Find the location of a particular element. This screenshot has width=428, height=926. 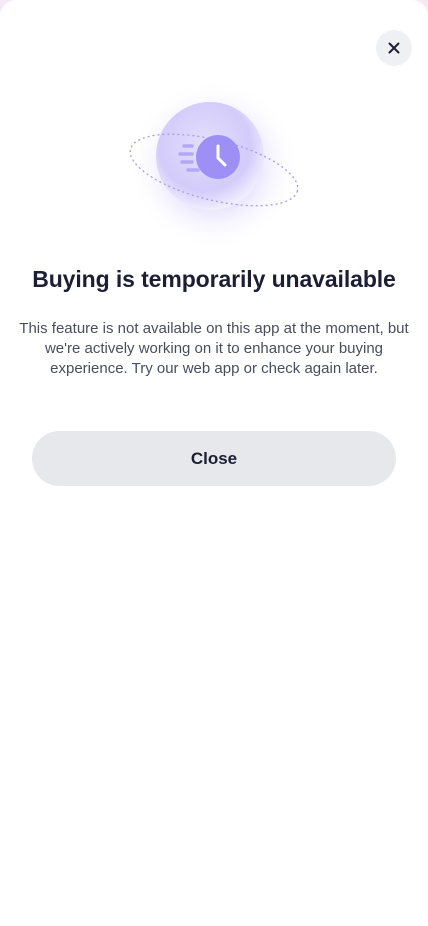

close-icon is located at coordinates (394, 48).